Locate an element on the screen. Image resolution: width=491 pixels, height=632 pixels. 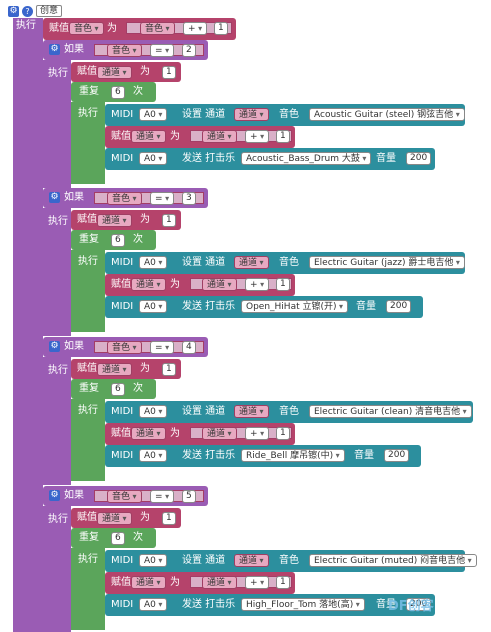
drum-dropdown: Open_HiHat 立镲(开) is located at coordinates (295, 306).